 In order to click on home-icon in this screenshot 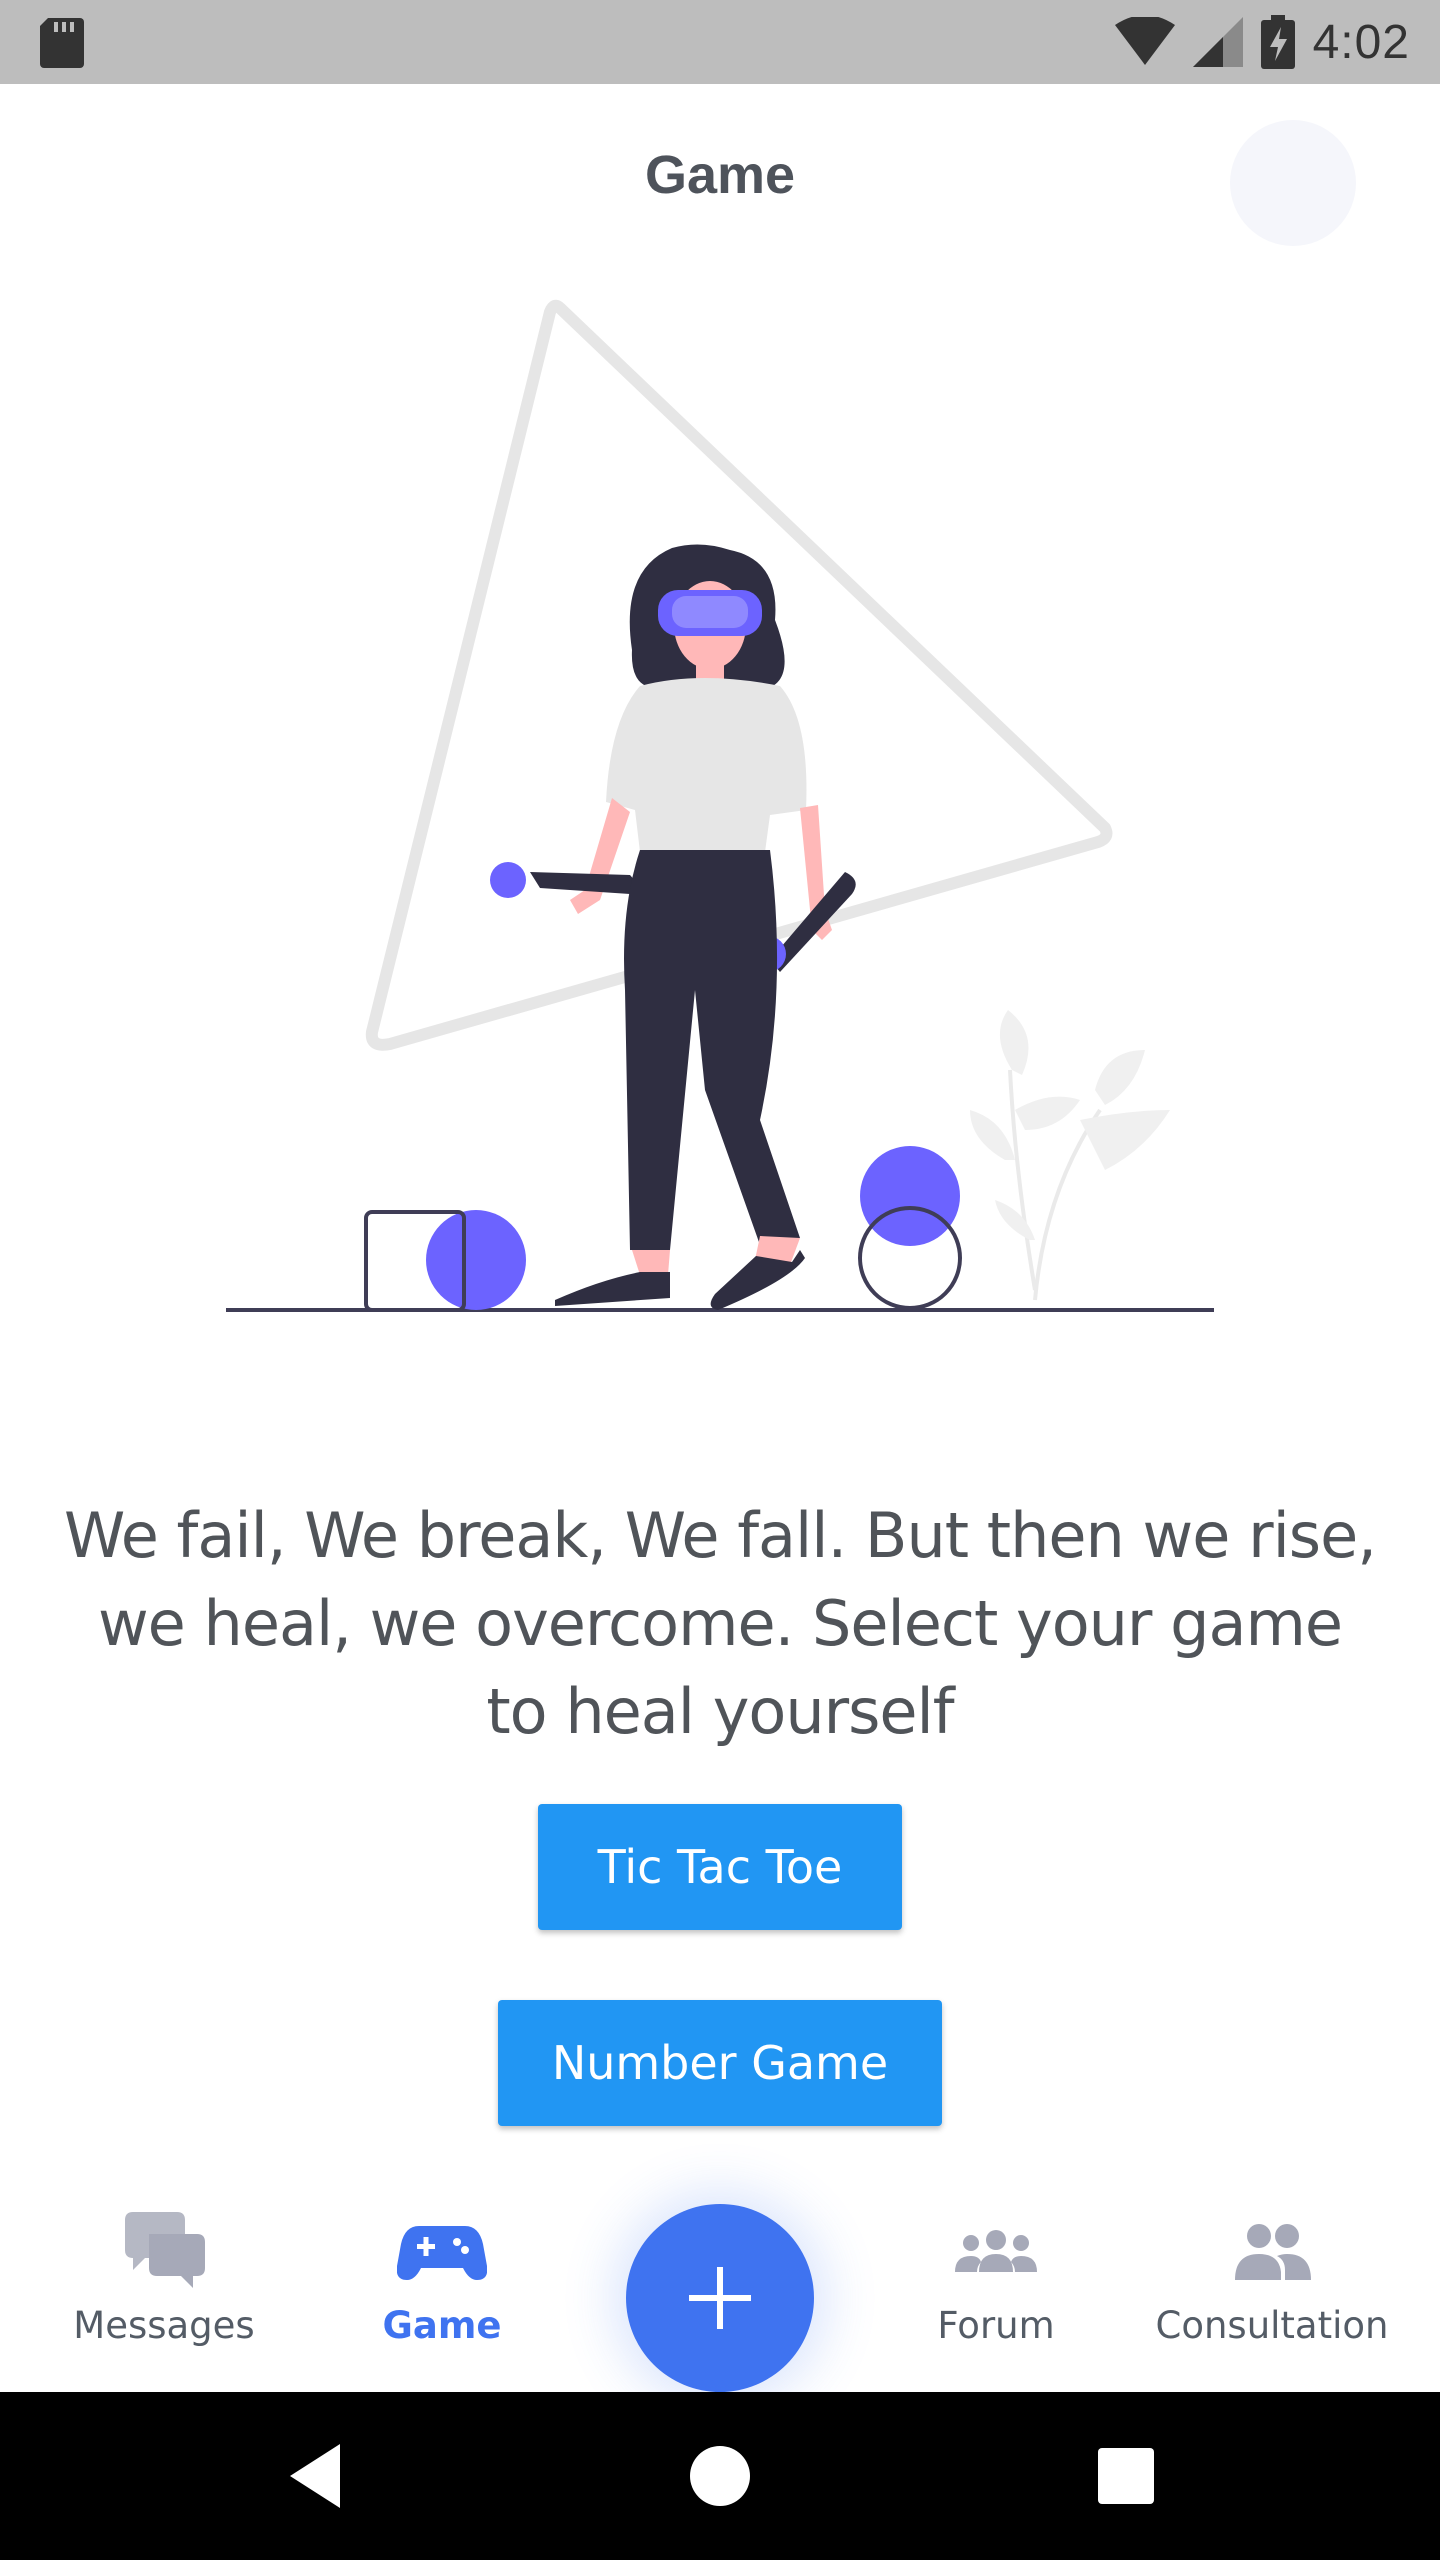, I will do `click(720, 2476)`.